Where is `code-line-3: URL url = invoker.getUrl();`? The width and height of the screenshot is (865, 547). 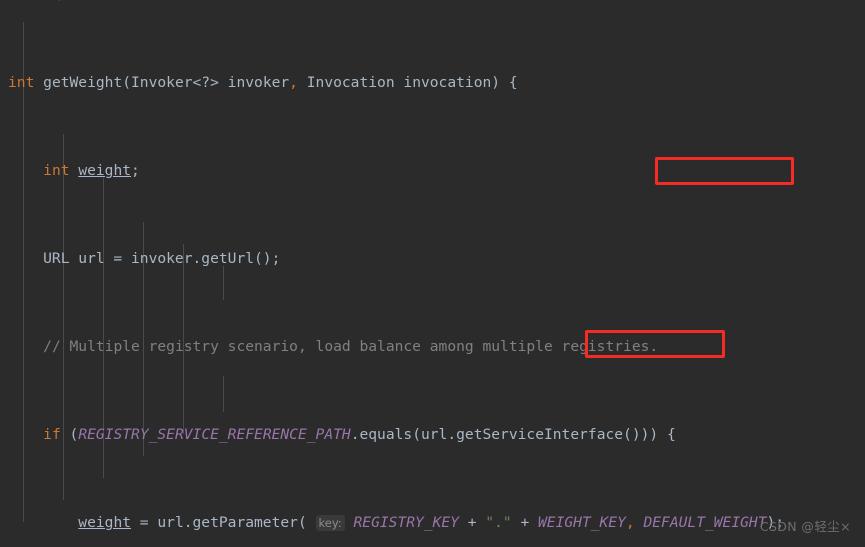 code-line-3: URL url = invoker.getUrl(); is located at coordinates (144, 258).